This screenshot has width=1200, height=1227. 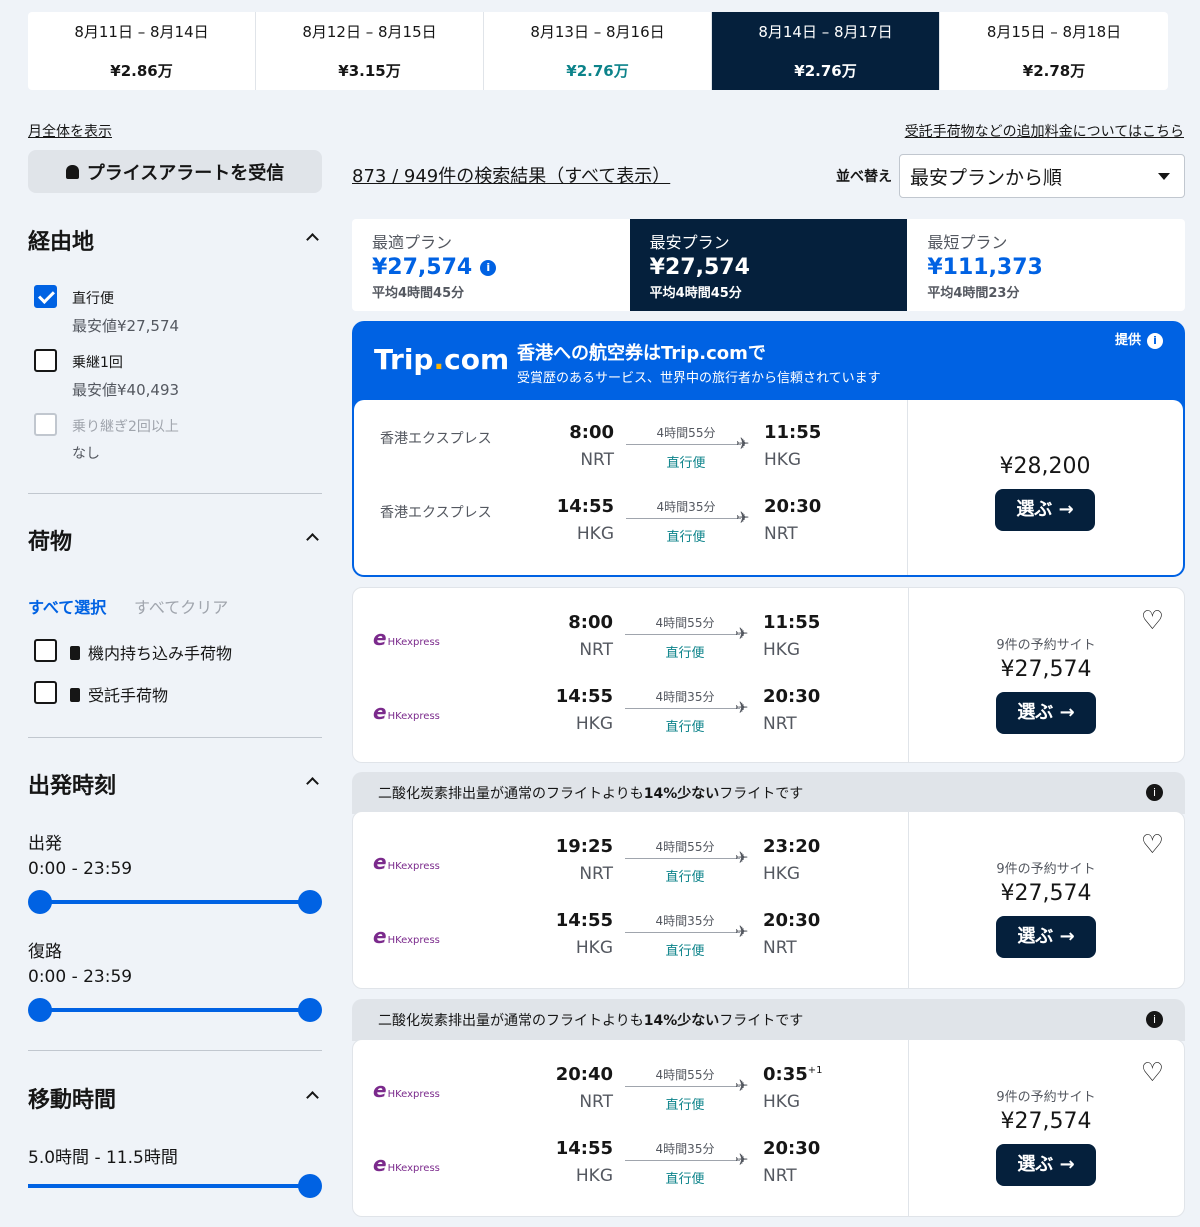 I want to click on date-option-selected: 8月14日 – 8月17日 ¥2.76万, so click(x=826, y=51).